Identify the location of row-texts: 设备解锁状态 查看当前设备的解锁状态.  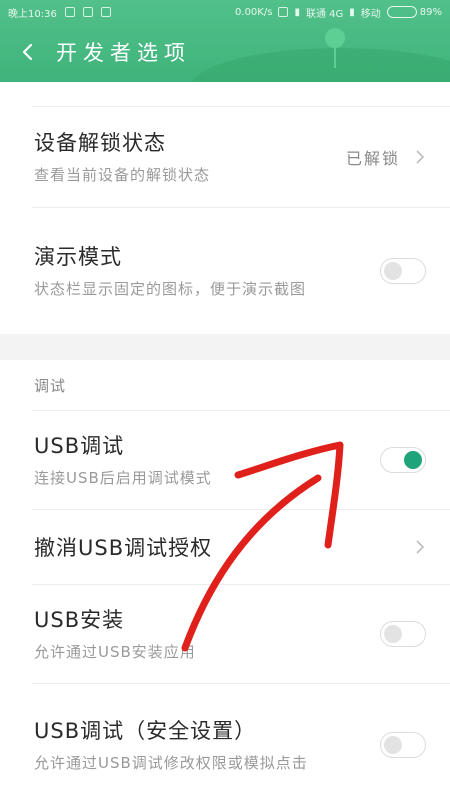
(190, 157).